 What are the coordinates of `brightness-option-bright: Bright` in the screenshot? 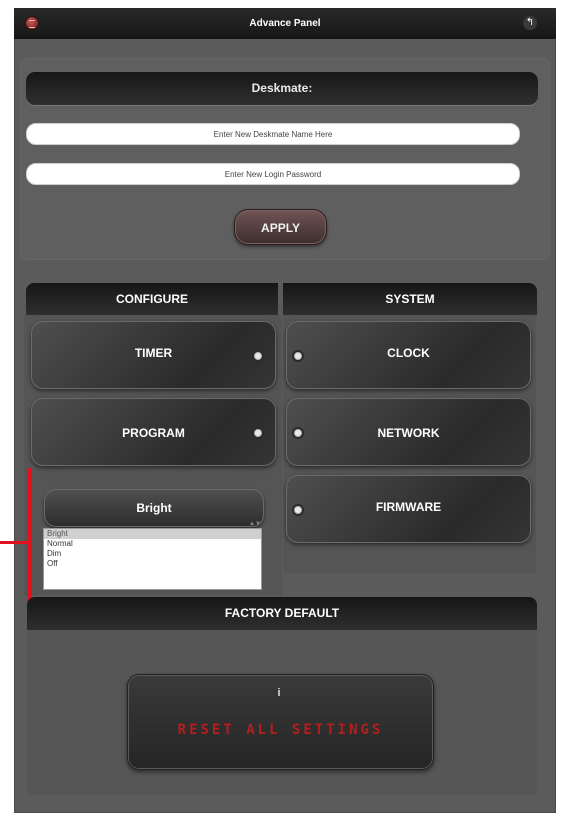 It's located at (152, 534).